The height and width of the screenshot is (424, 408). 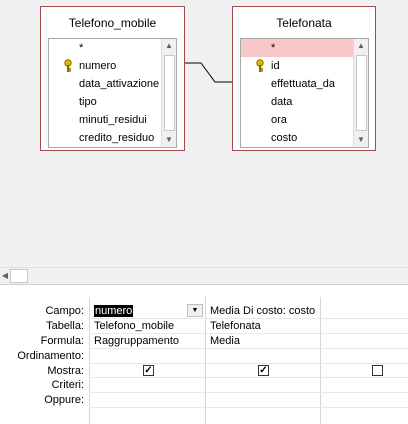 What do you see at coordinates (117, 138) in the screenshot?
I see `field-name: credito_residuo` at bounding box center [117, 138].